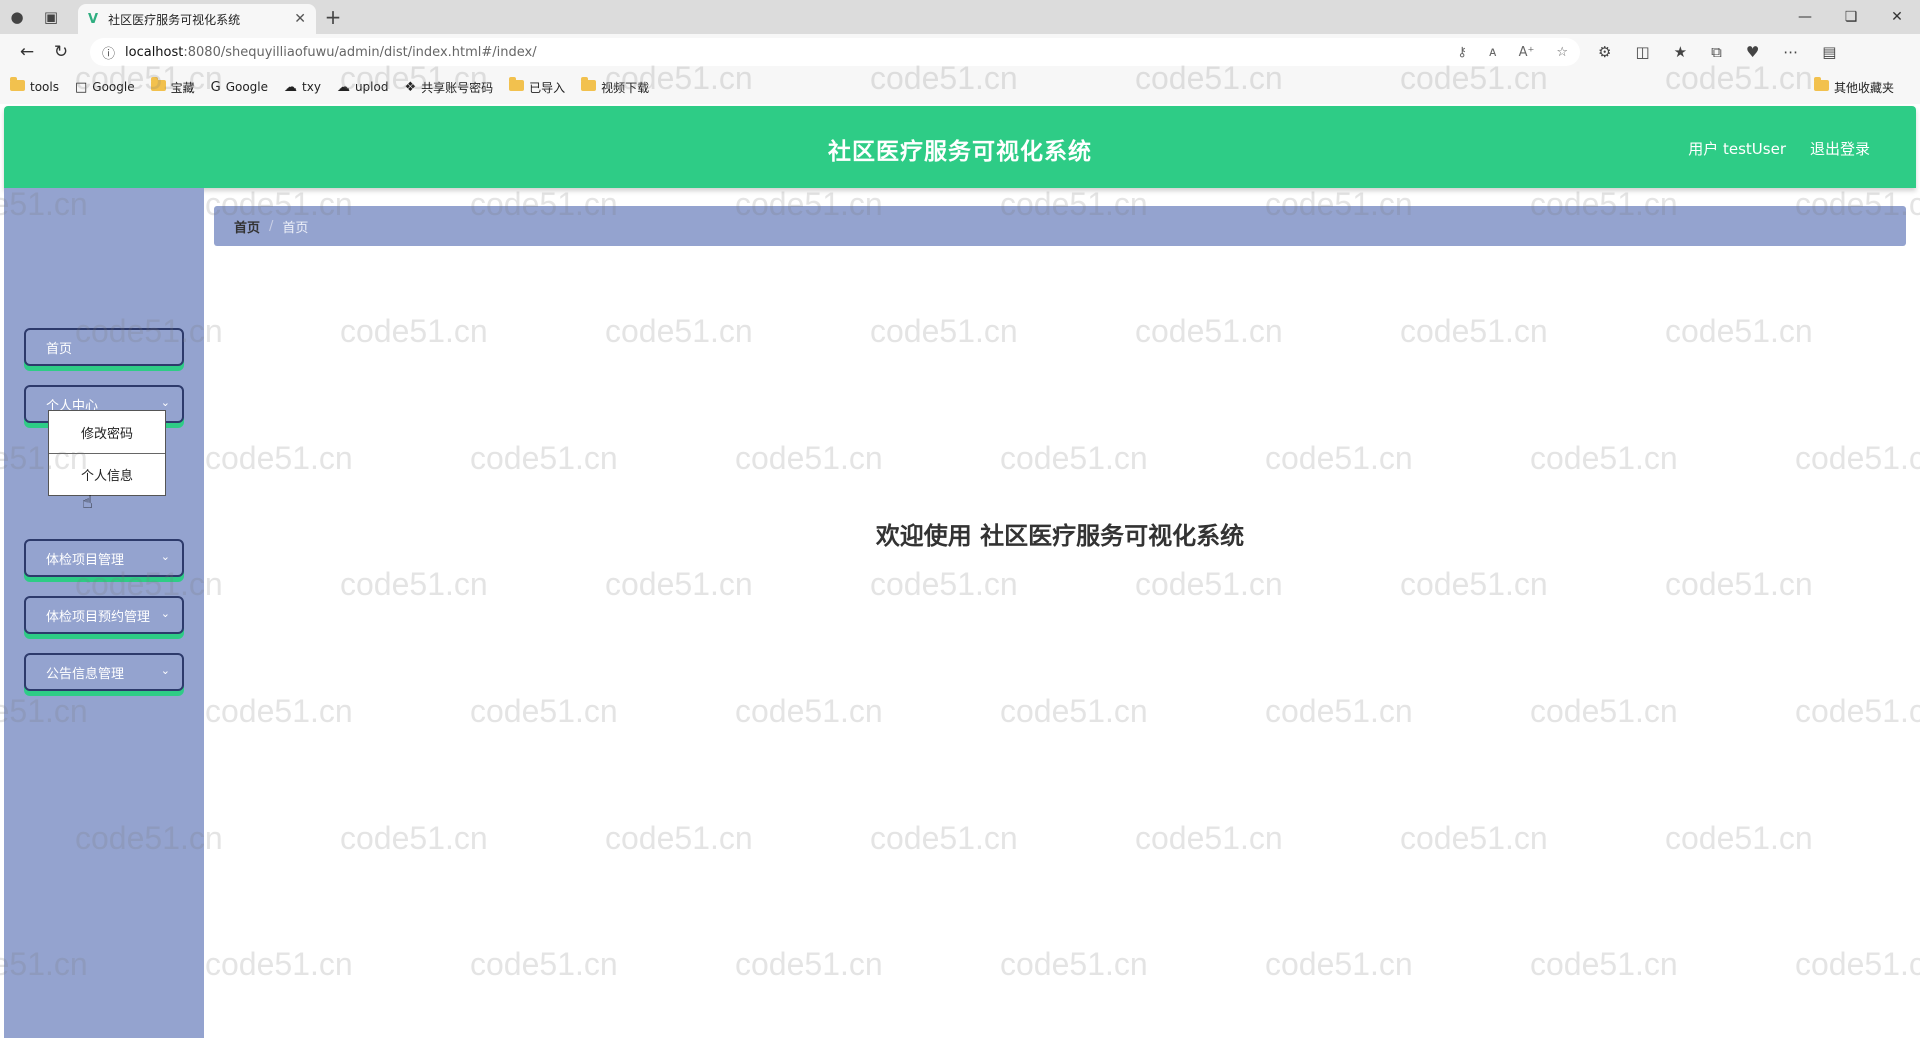 The width and height of the screenshot is (1920, 1040). I want to click on top-header: 社区医疗服务可视化系统 用户 testUser 退出登录, so click(960, 147).